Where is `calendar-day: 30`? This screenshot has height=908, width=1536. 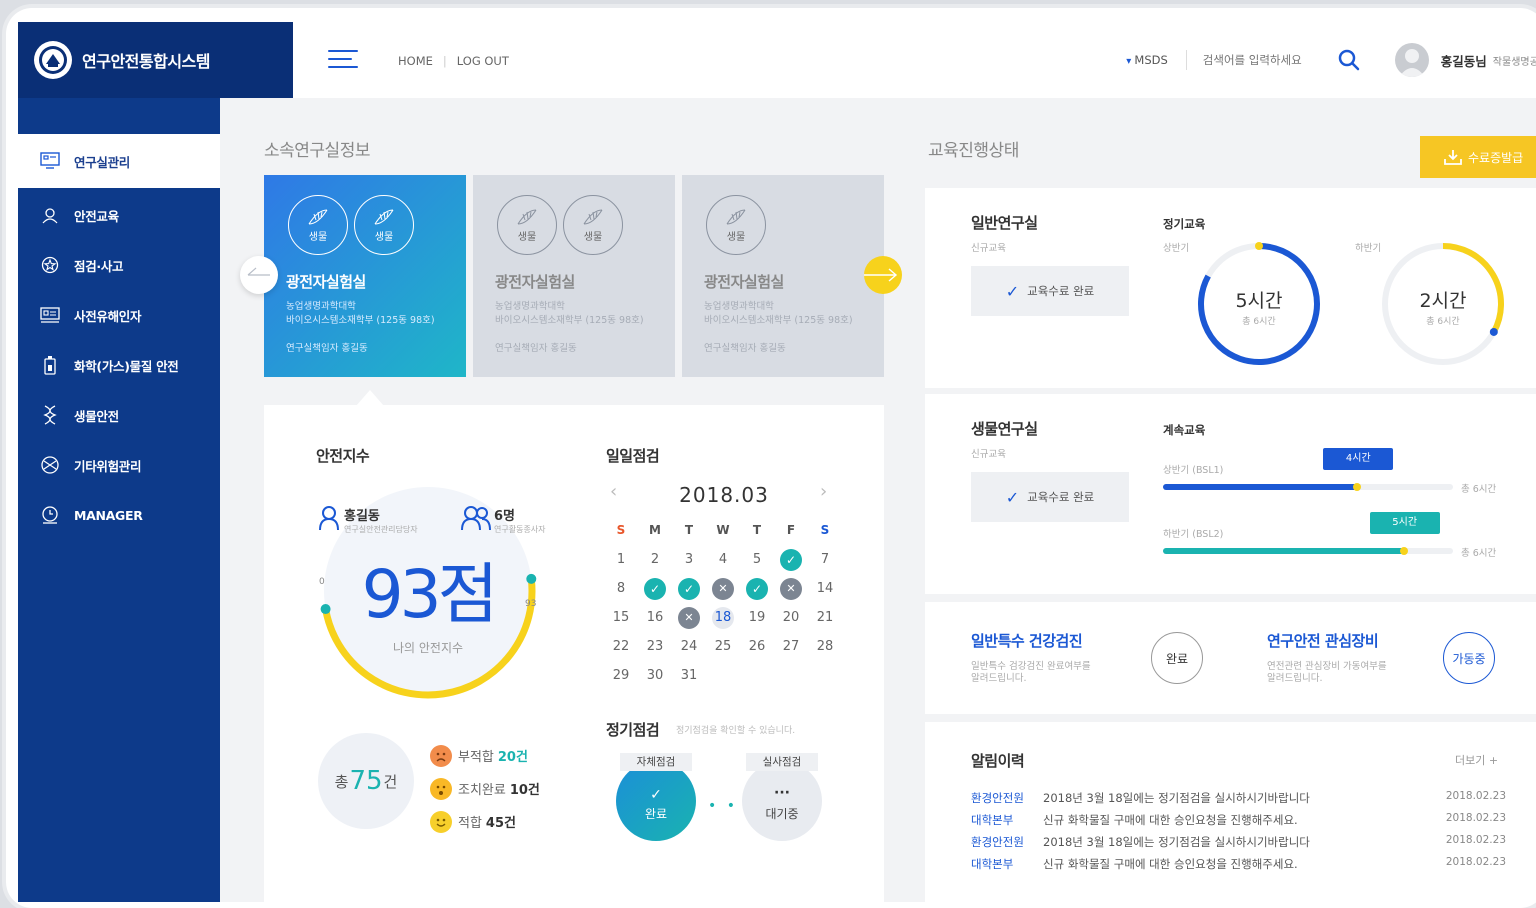 calendar-day: 30 is located at coordinates (655, 676).